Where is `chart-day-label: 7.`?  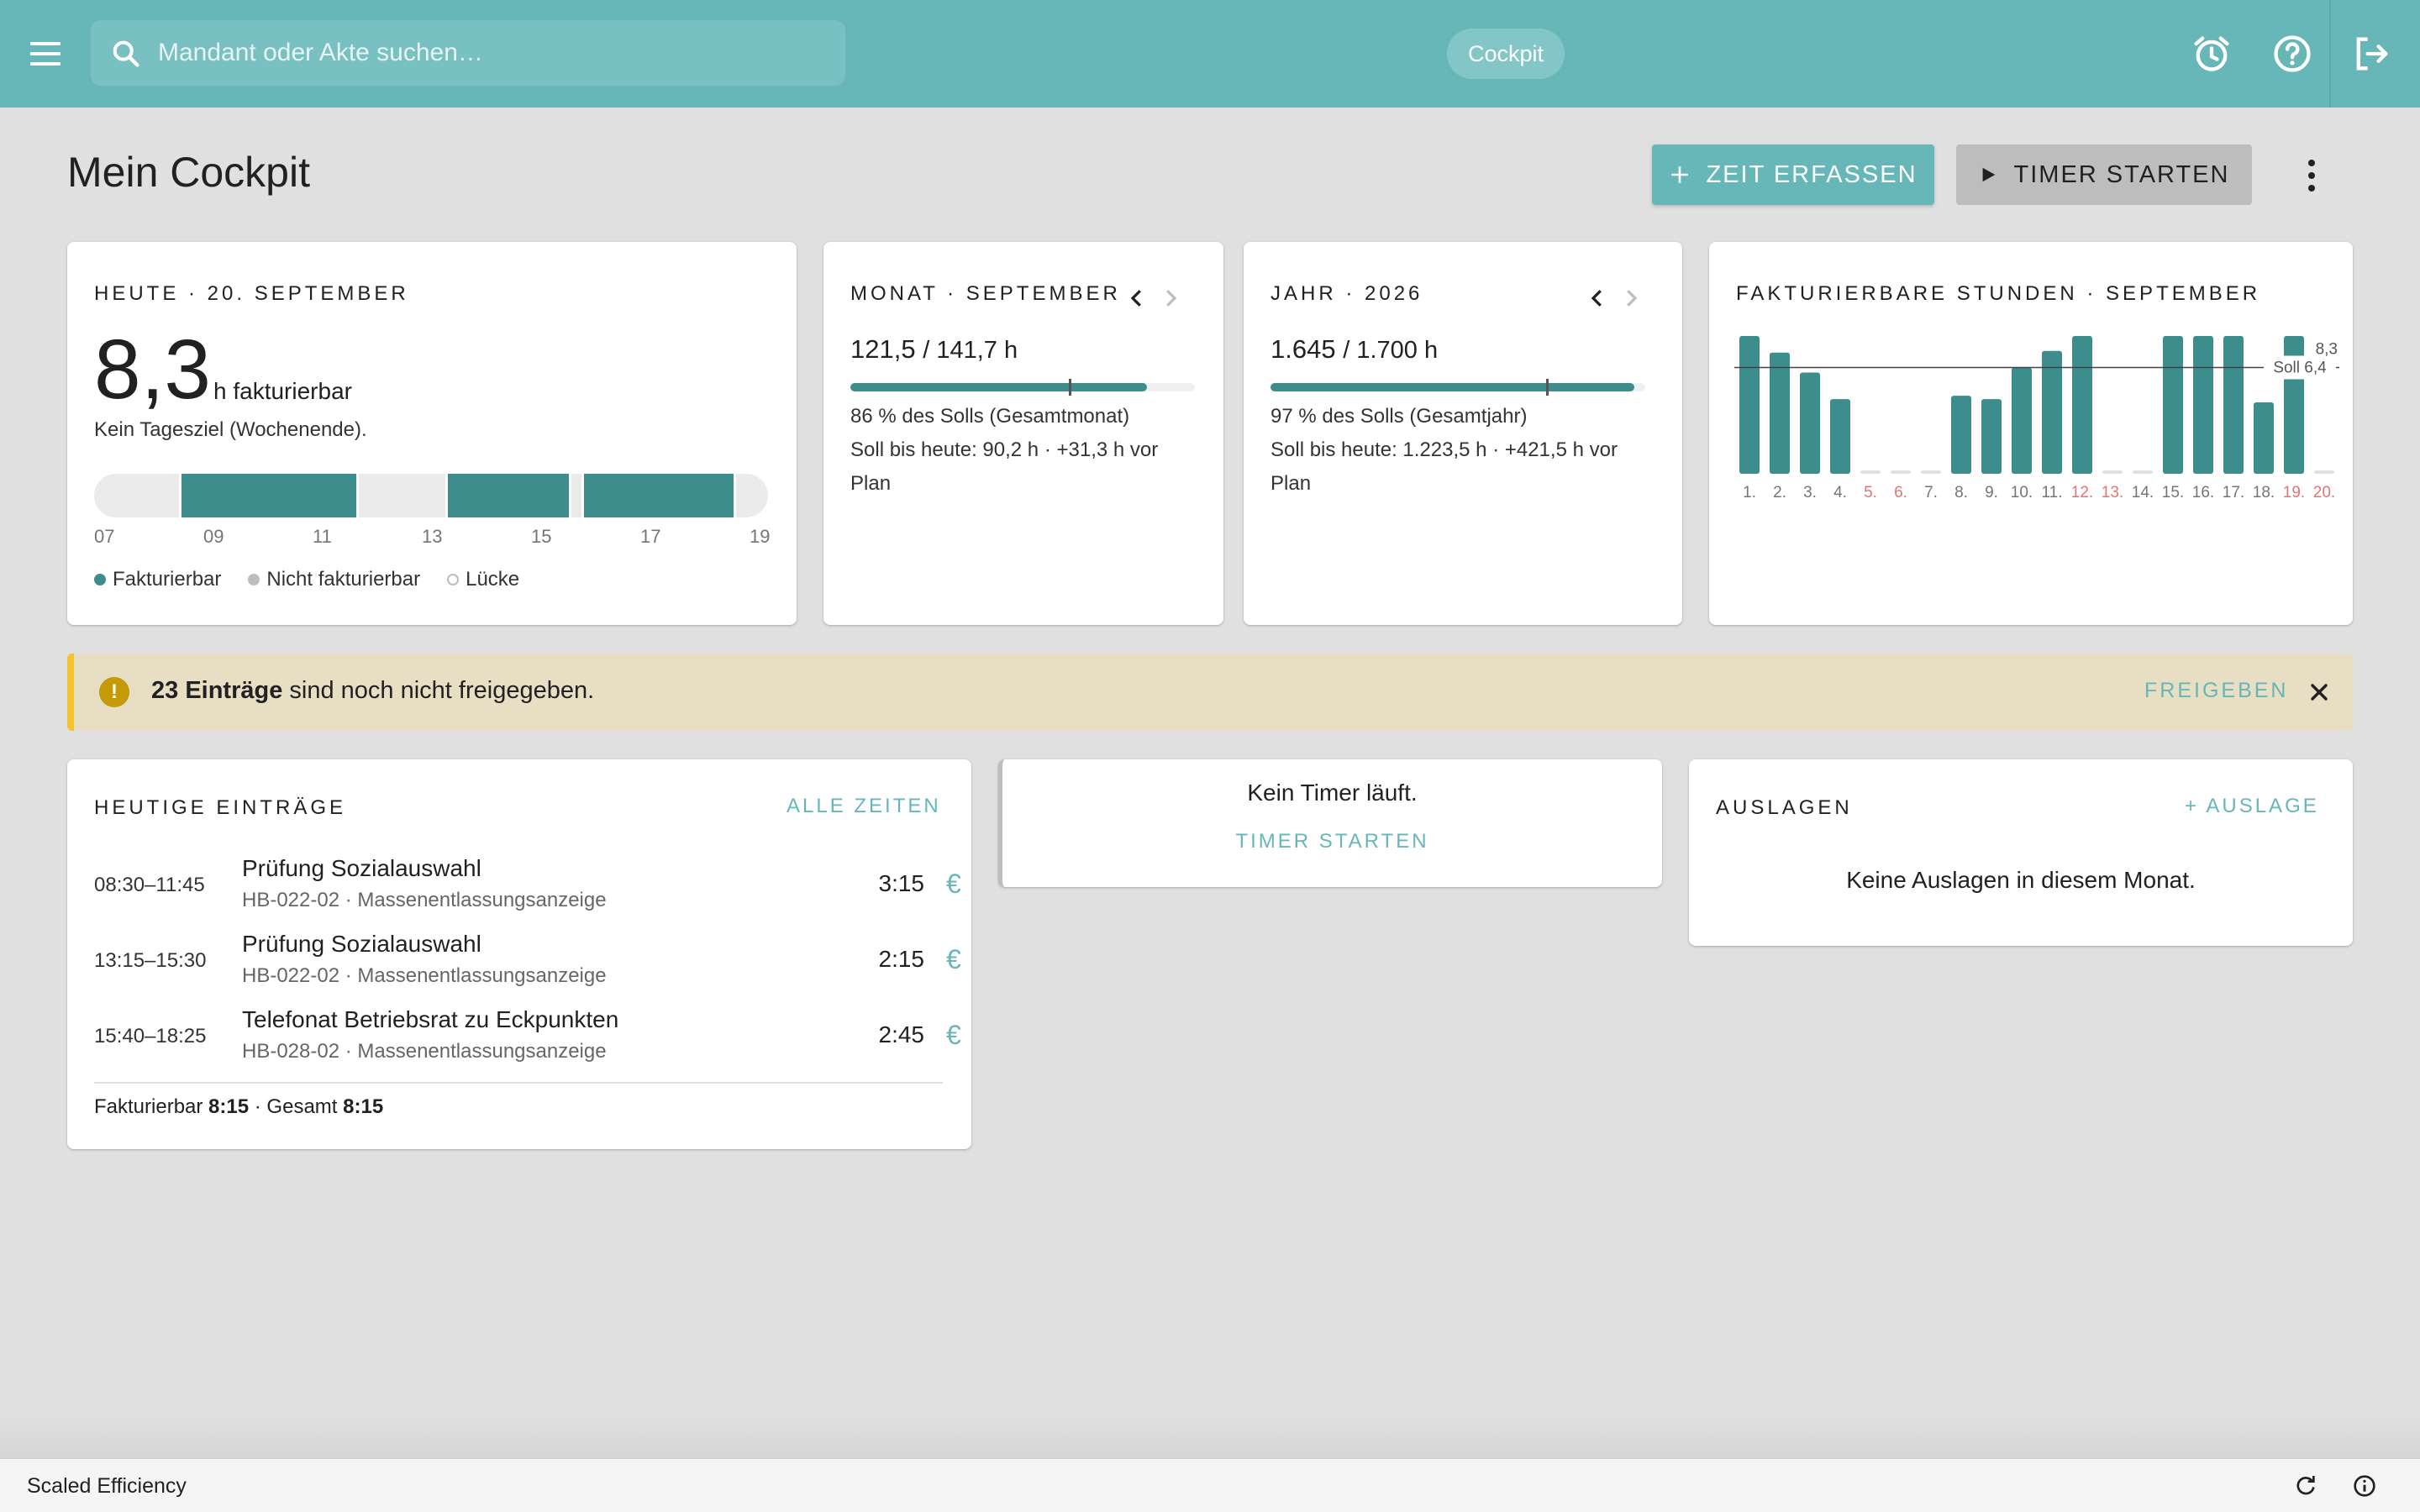 chart-day-label: 7. is located at coordinates (1931, 492).